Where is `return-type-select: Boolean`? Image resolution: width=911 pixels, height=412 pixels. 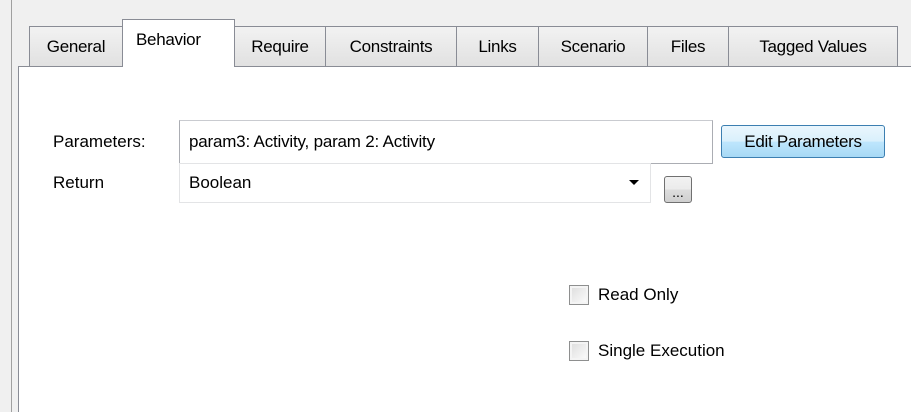
return-type-select: Boolean is located at coordinates (415, 183).